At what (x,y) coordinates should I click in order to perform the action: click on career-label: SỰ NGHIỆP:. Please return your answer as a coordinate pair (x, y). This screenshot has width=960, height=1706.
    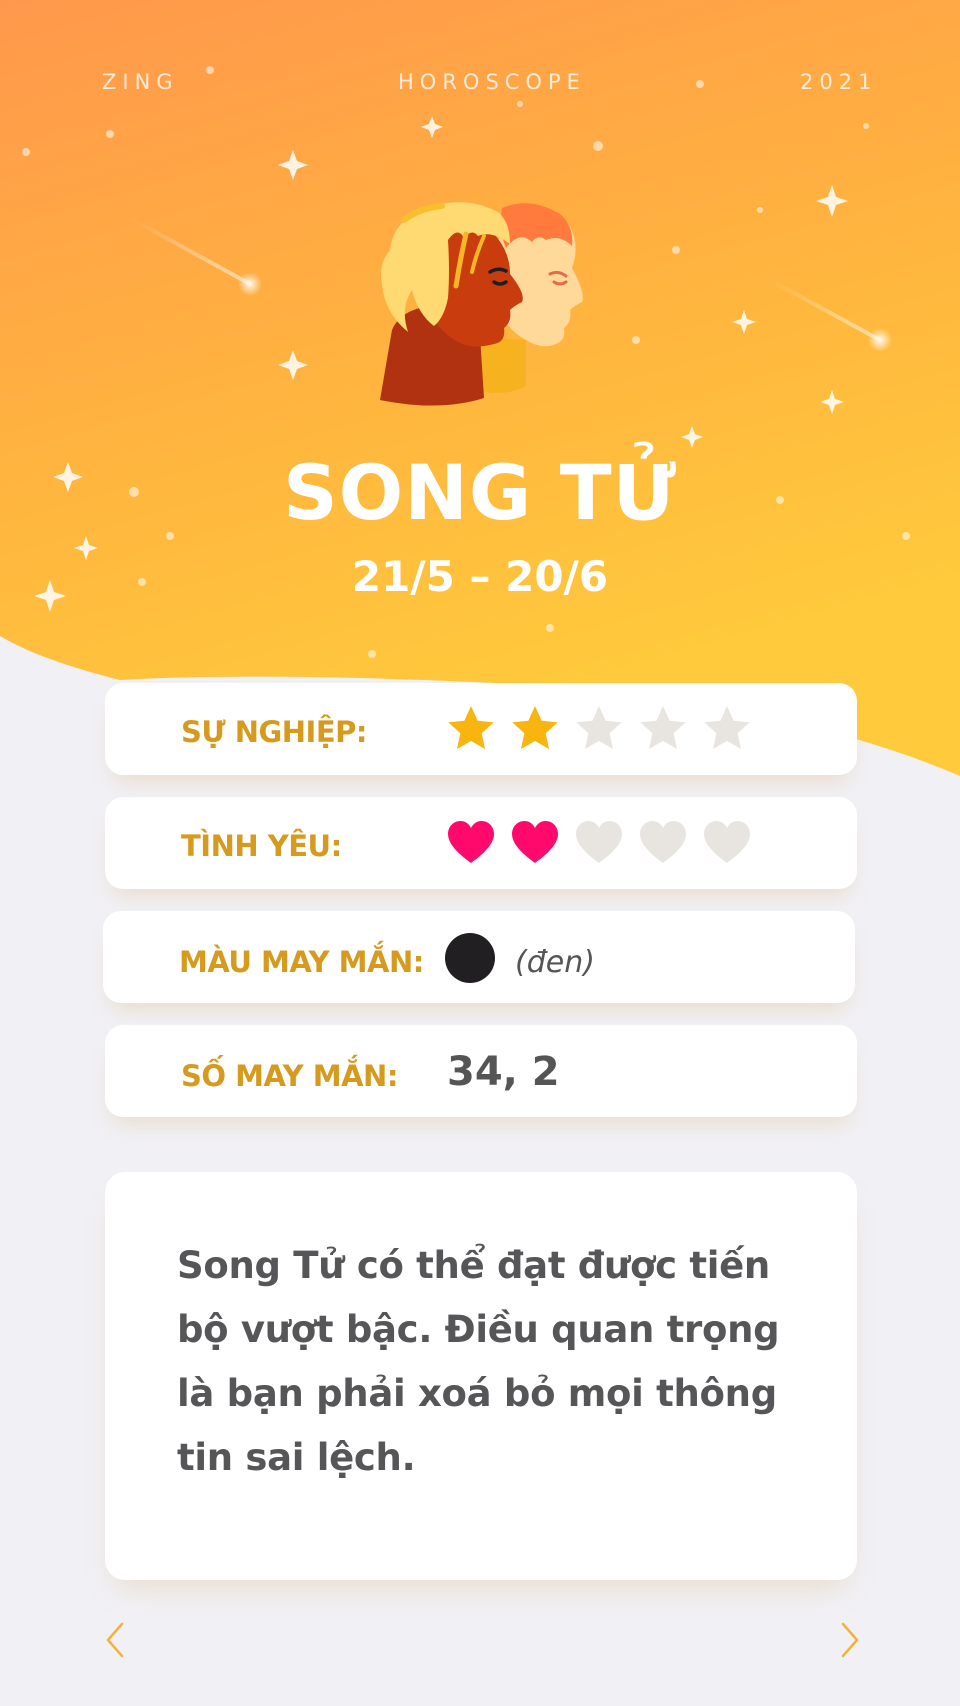
    Looking at the image, I should click on (274, 732).